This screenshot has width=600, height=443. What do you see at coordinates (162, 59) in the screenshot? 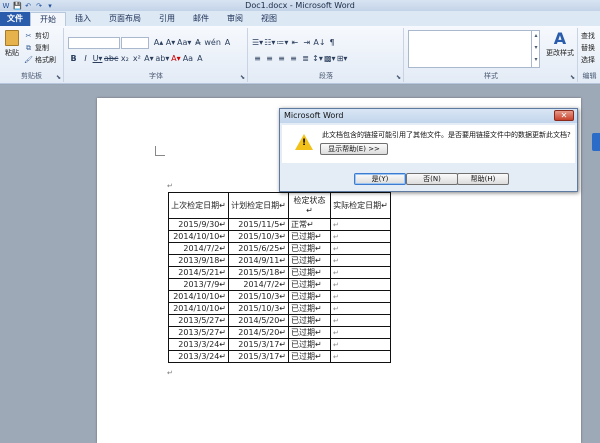
I see `highlight-button: ab▾` at bounding box center [162, 59].